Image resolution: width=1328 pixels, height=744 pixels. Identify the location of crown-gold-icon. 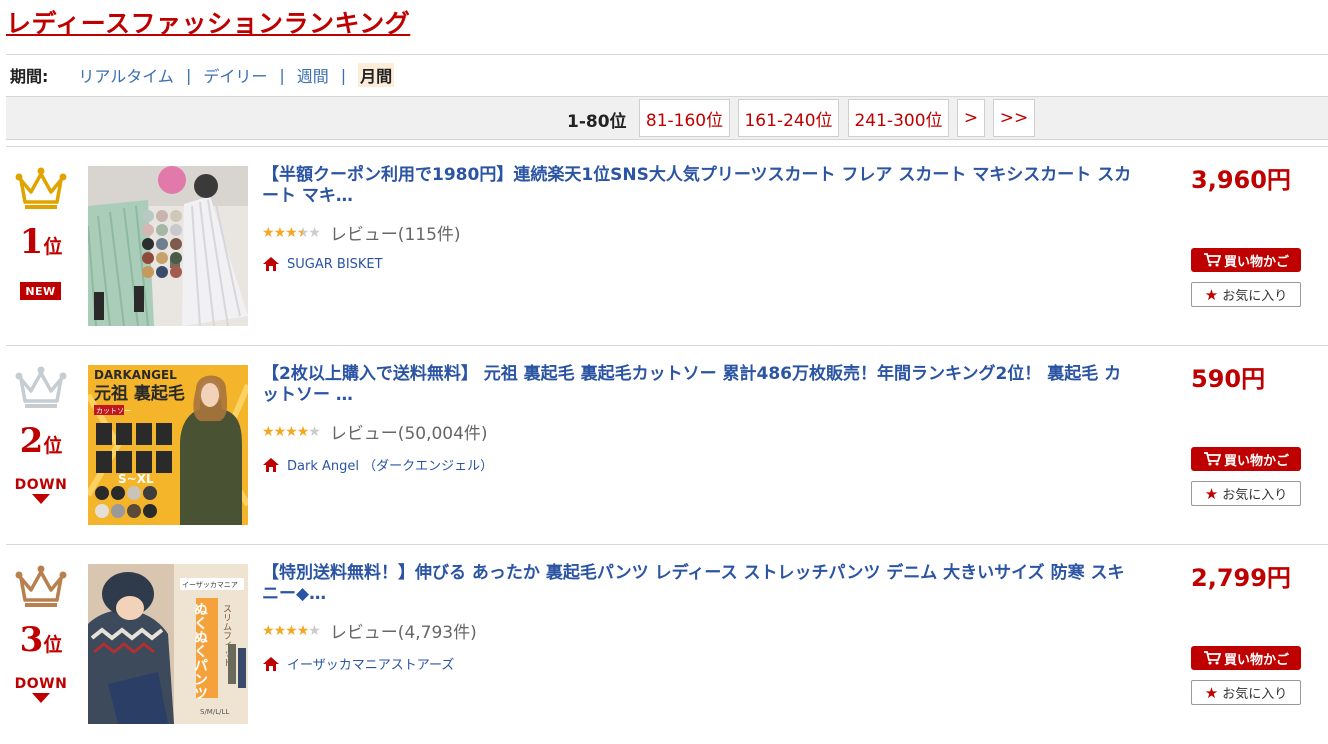
(41, 188).